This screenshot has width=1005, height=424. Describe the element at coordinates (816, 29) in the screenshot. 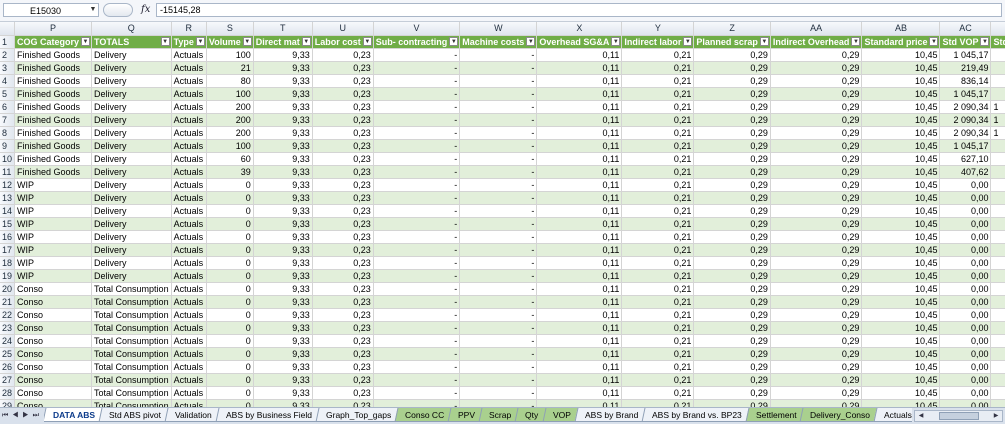

I see `column-letter-AA: AA` at that location.